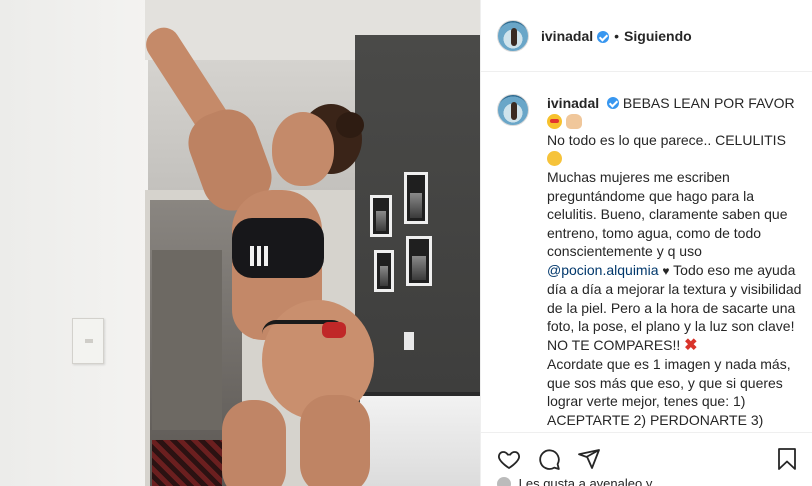  I want to click on likes-summary: Les gusta a ayenaleo y, so click(574, 481).